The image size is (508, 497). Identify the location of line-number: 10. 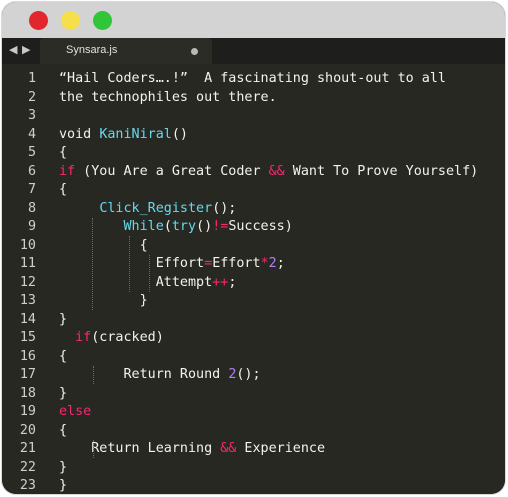
(27, 245).